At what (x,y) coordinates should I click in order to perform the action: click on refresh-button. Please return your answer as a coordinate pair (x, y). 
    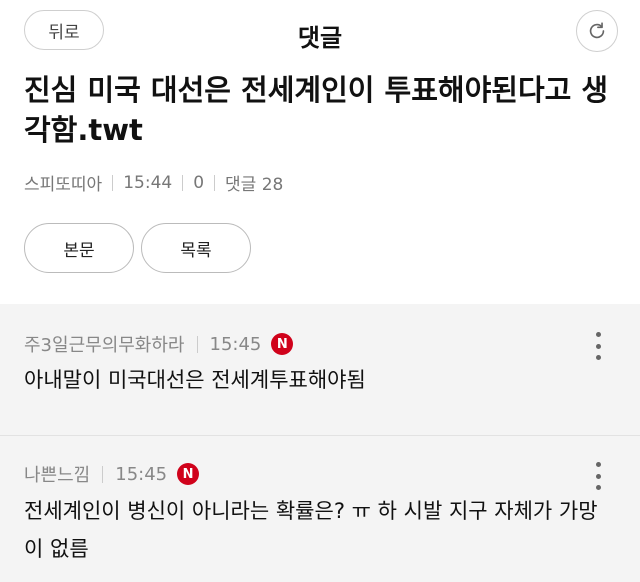
    Looking at the image, I should click on (597, 31).